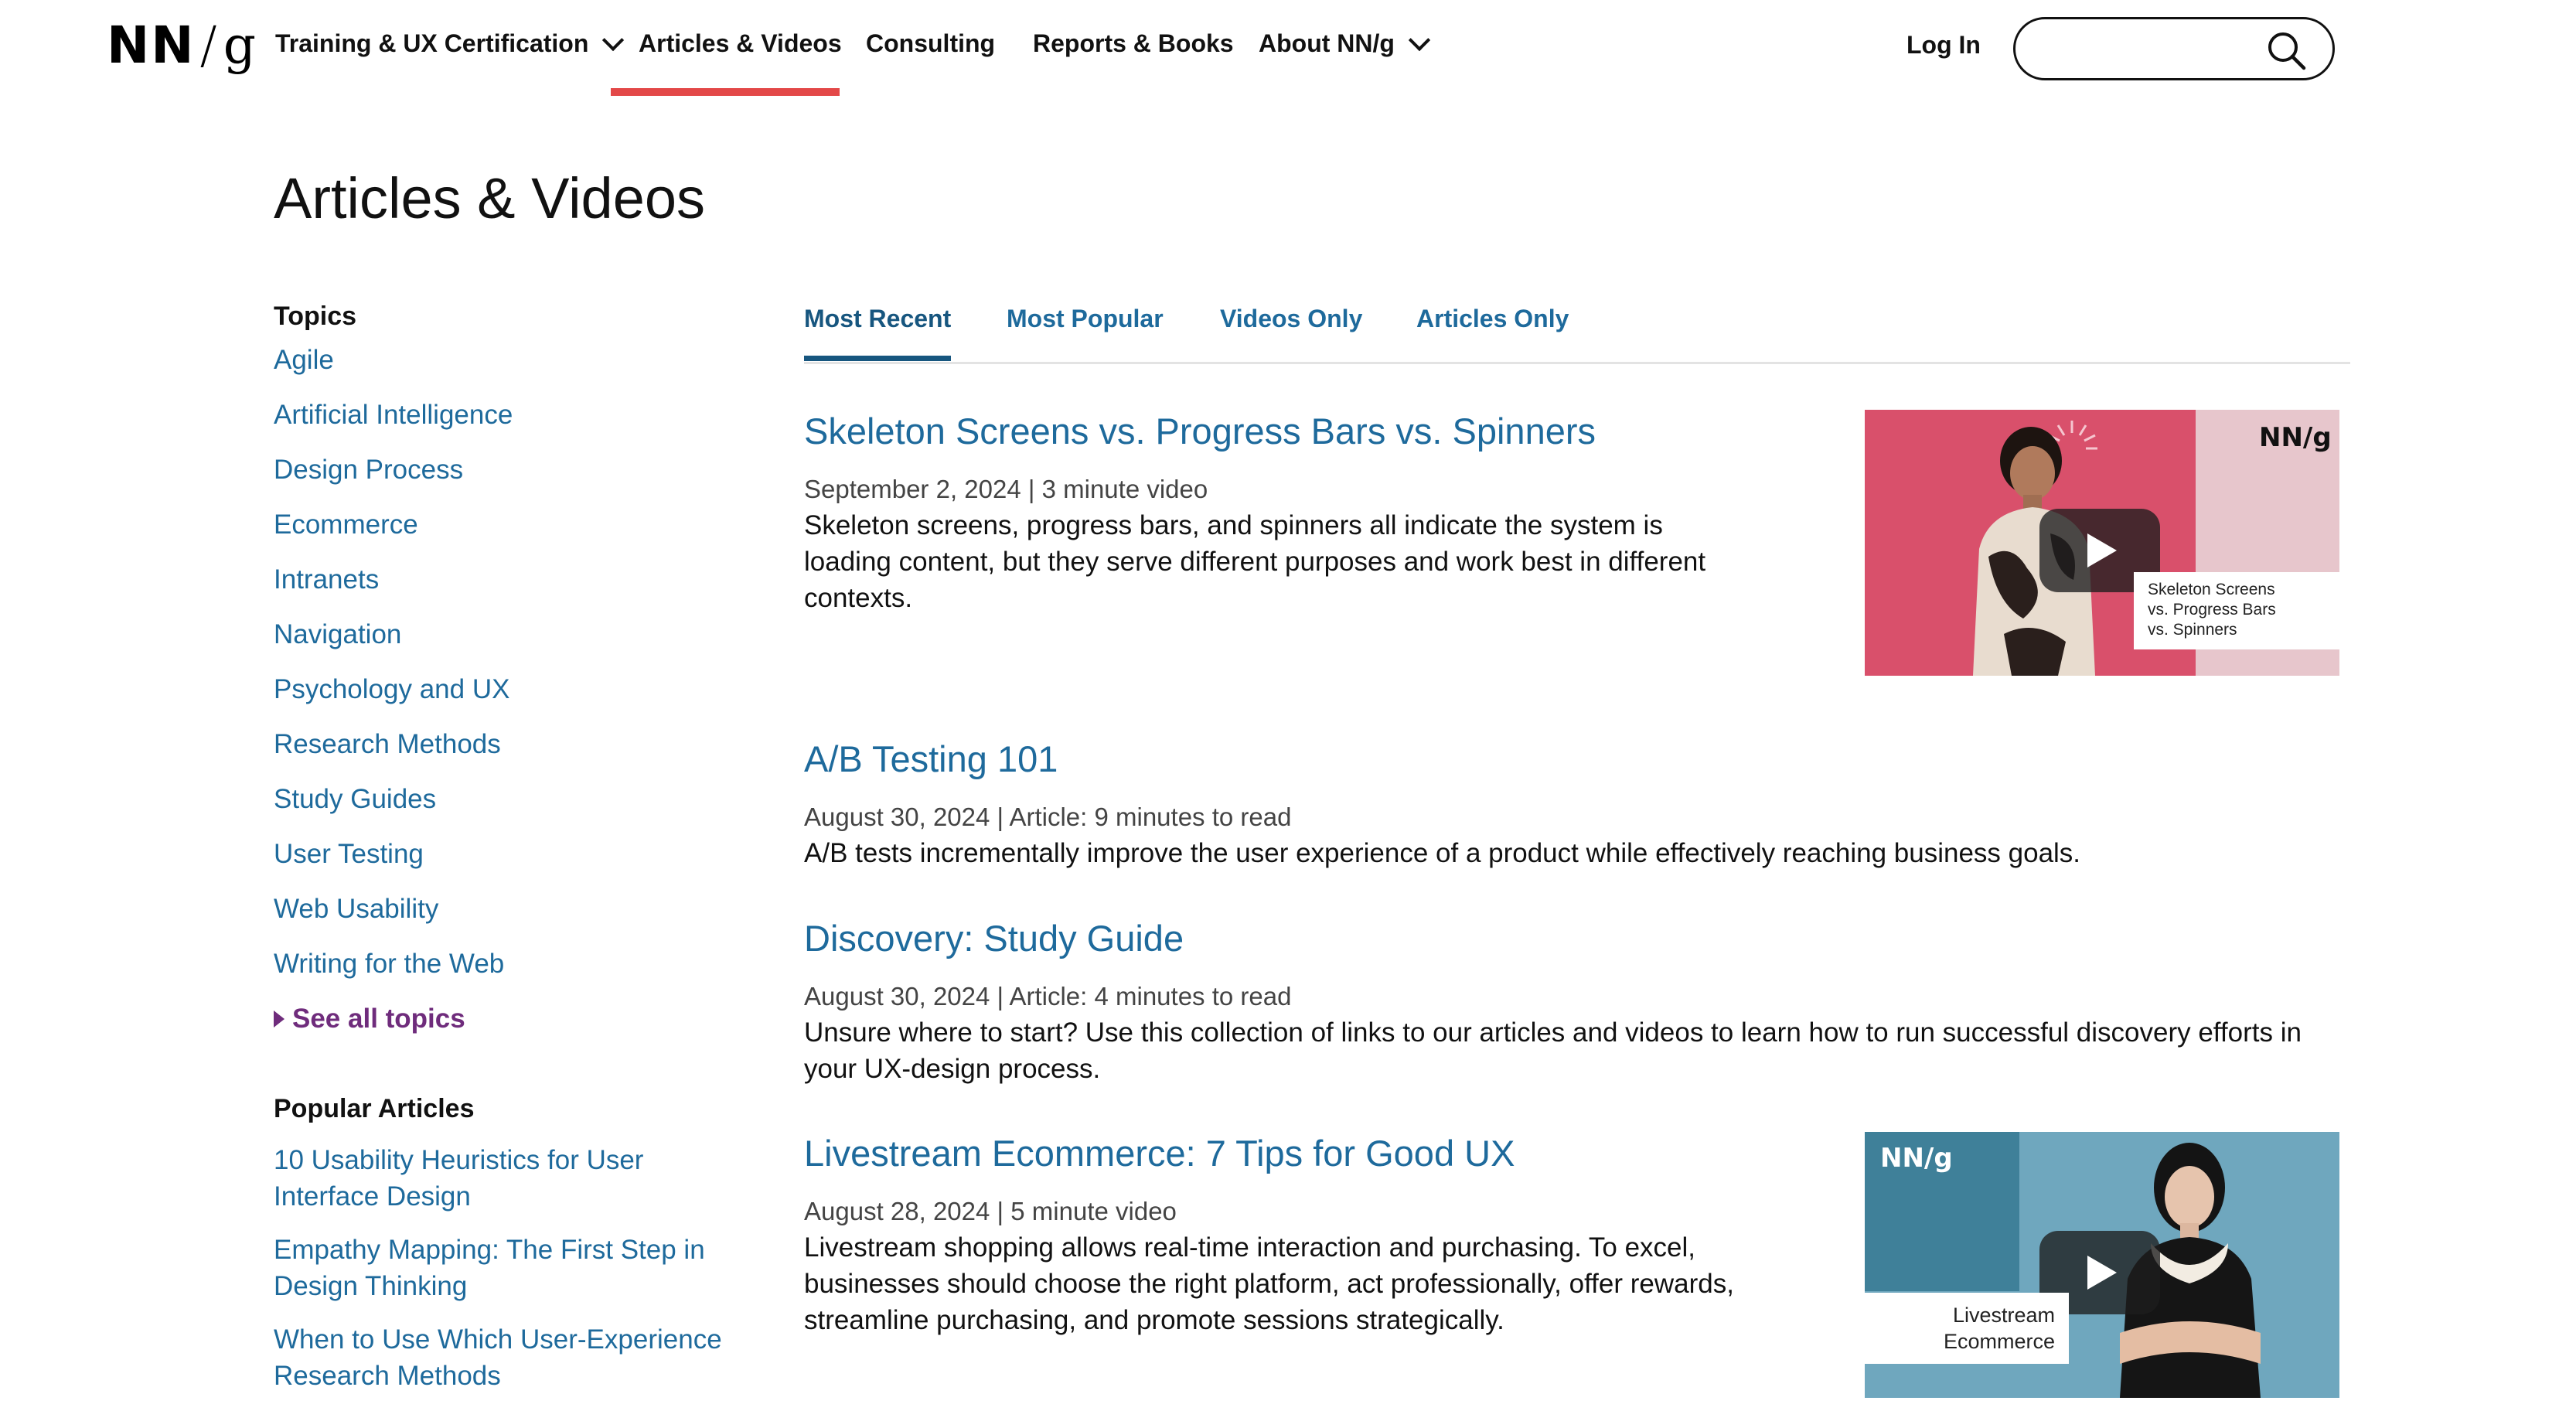  What do you see at coordinates (931, 43) in the screenshot?
I see `nav-consulting: Consulting` at bounding box center [931, 43].